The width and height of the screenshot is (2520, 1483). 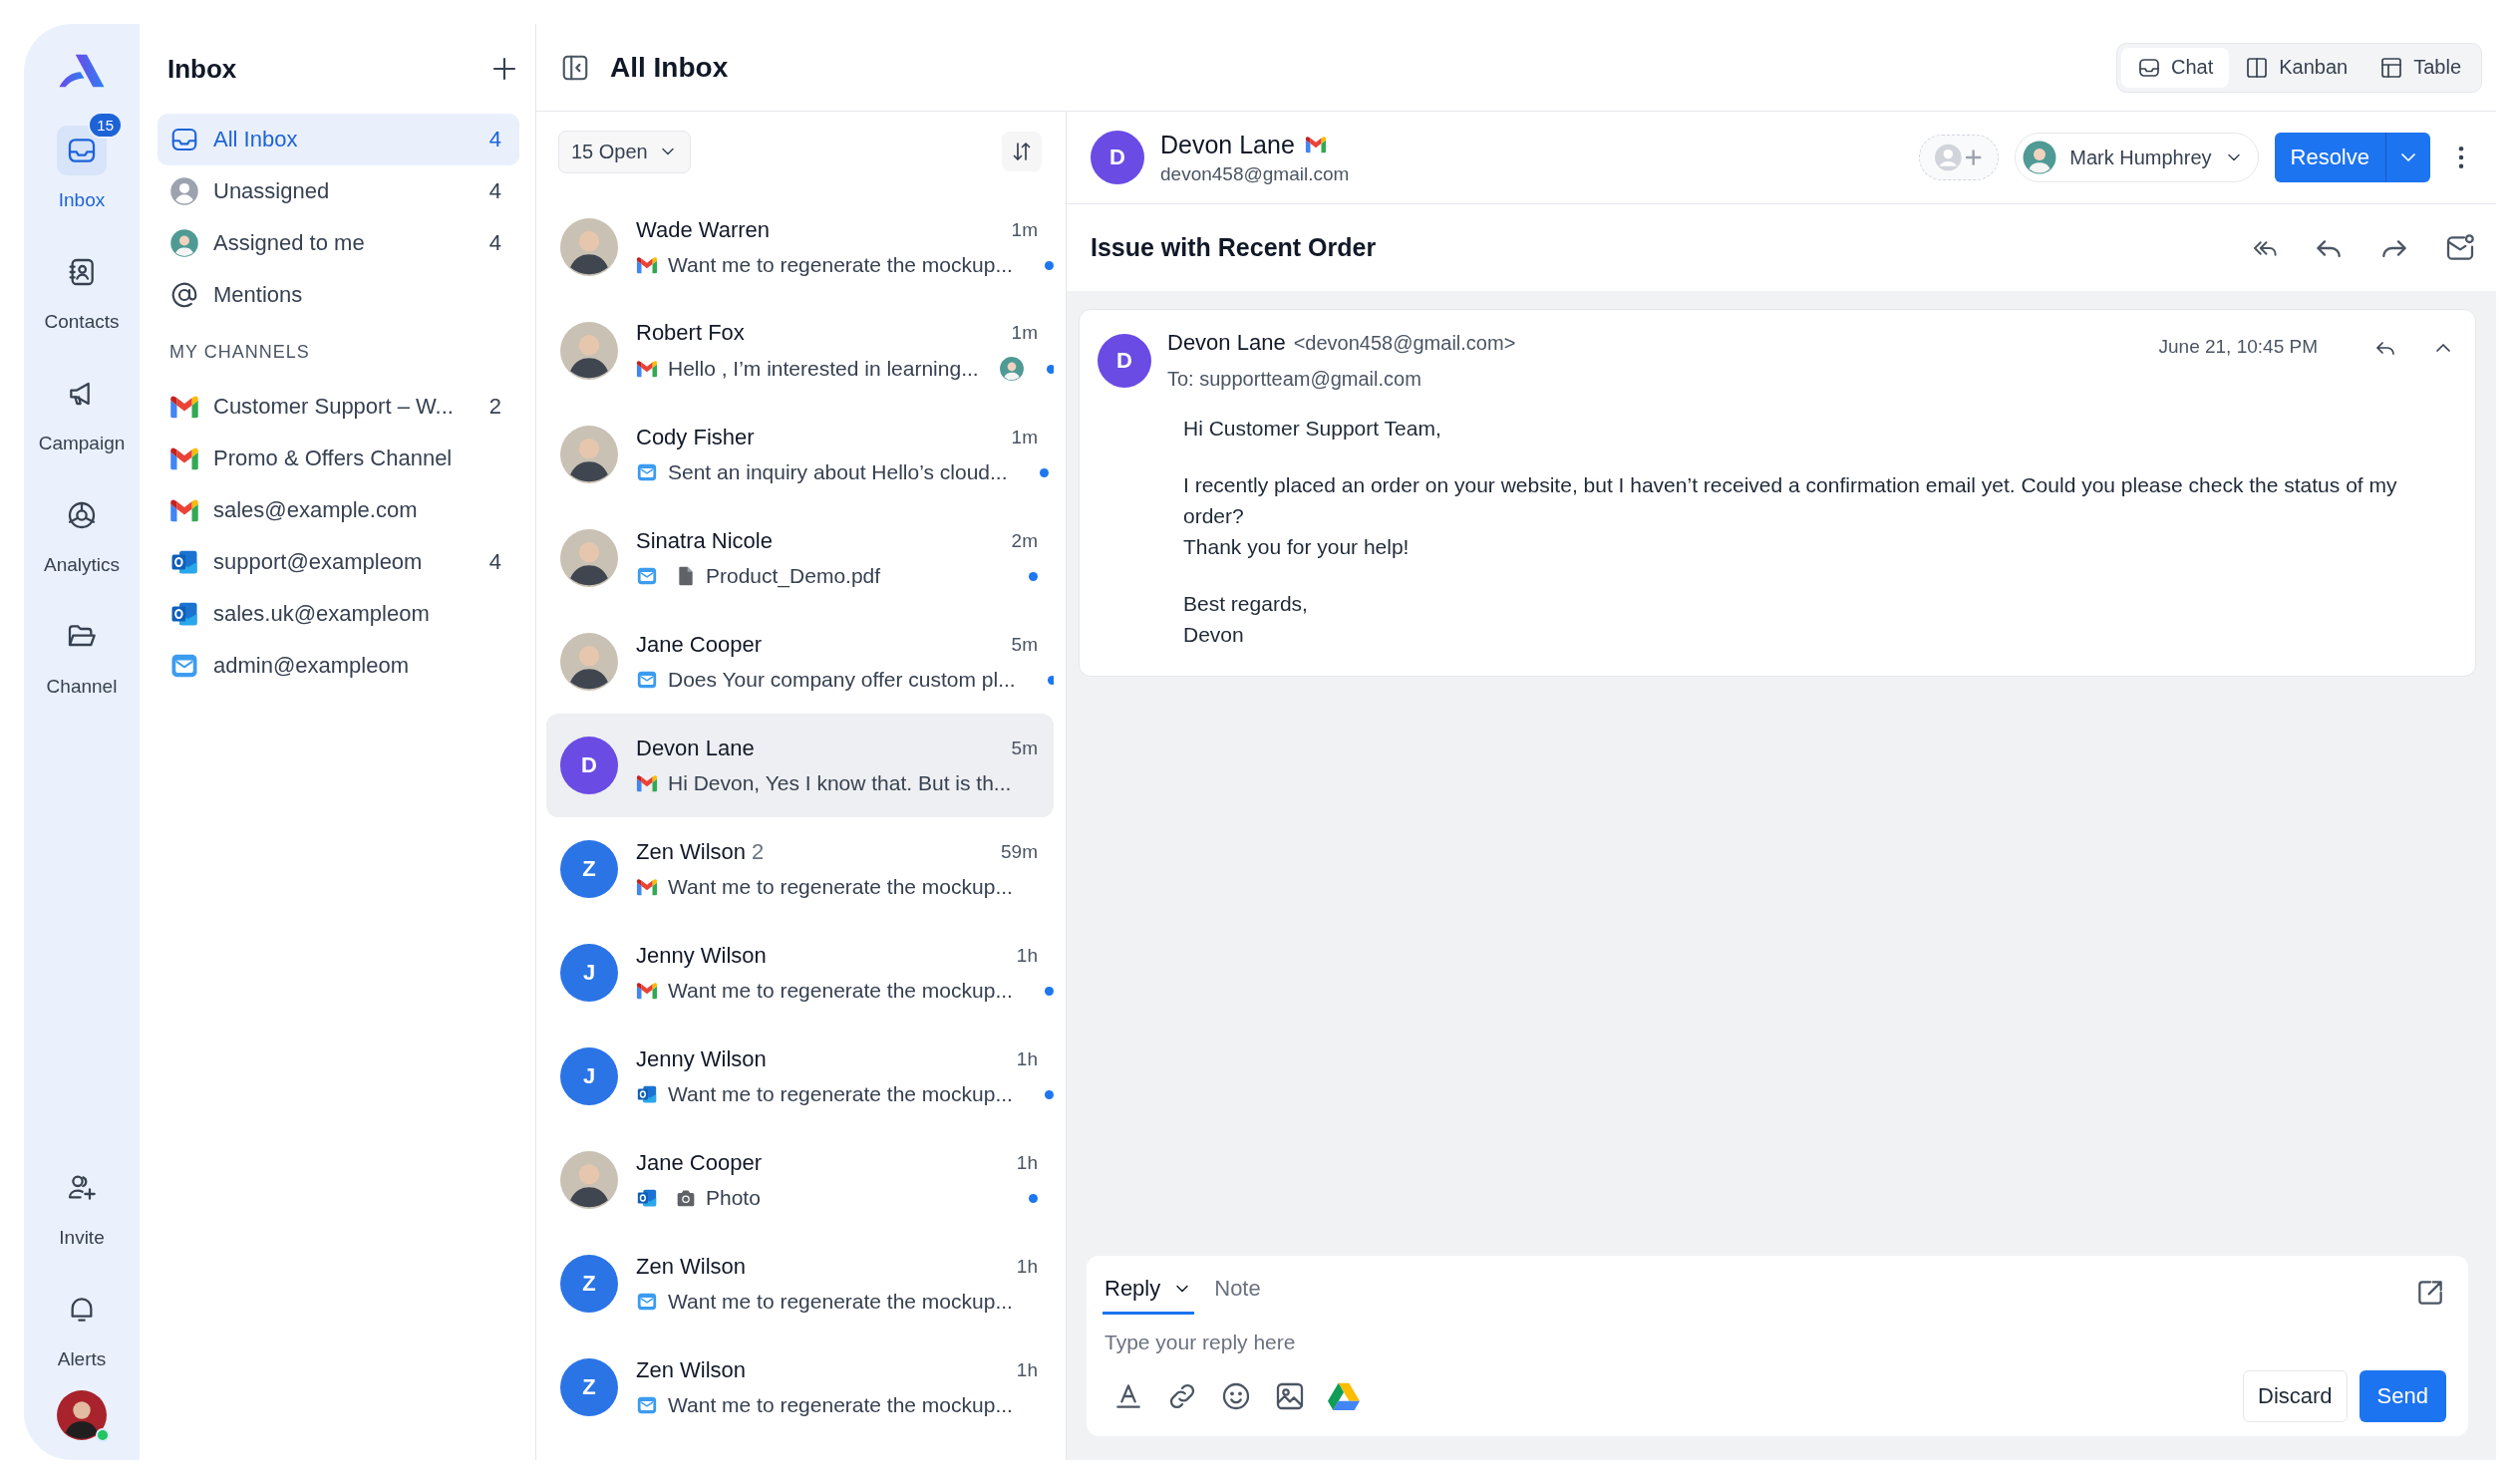 What do you see at coordinates (793, 576) in the screenshot?
I see `message-preview: Product_Demo.pdf` at bounding box center [793, 576].